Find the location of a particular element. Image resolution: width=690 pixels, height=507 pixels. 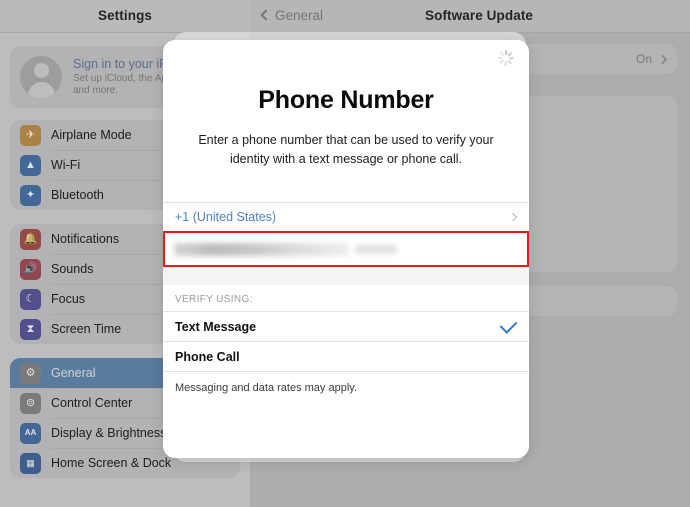

verify-using-label: VERIFY USING: is located at coordinates (346, 298).